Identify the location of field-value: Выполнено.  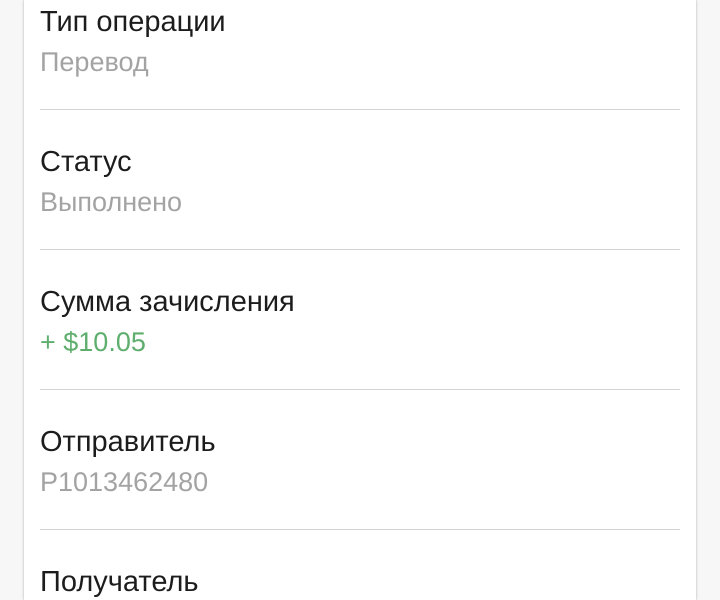
(111, 202).